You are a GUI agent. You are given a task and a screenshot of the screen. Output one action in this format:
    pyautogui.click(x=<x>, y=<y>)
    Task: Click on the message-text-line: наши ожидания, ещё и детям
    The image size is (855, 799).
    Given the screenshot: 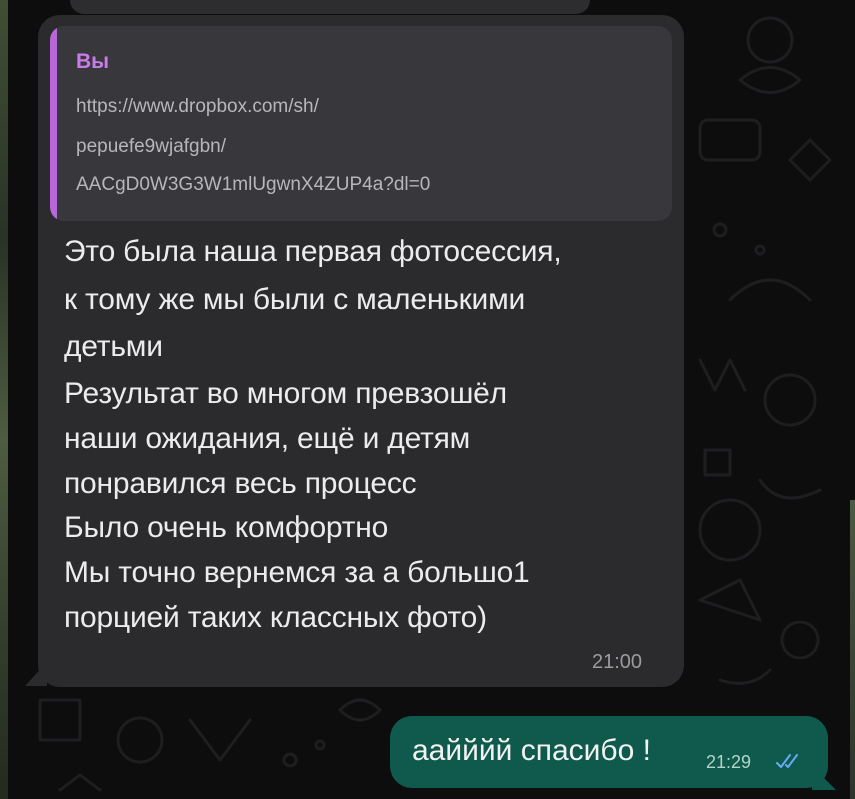 What is the action you would take?
    pyautogui.click(x=267, y=438)
    